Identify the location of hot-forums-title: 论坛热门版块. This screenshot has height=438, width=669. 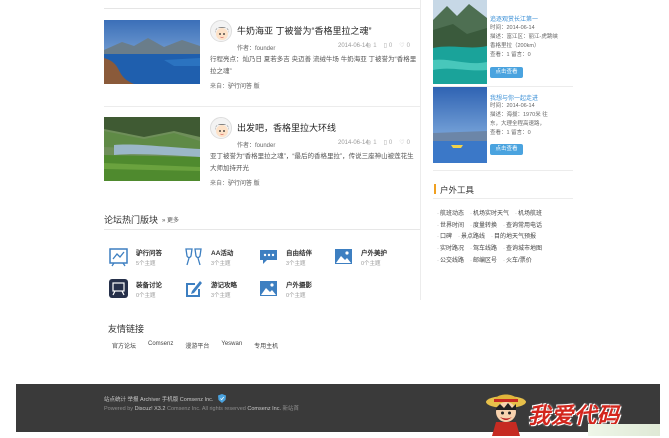
(131, 220).